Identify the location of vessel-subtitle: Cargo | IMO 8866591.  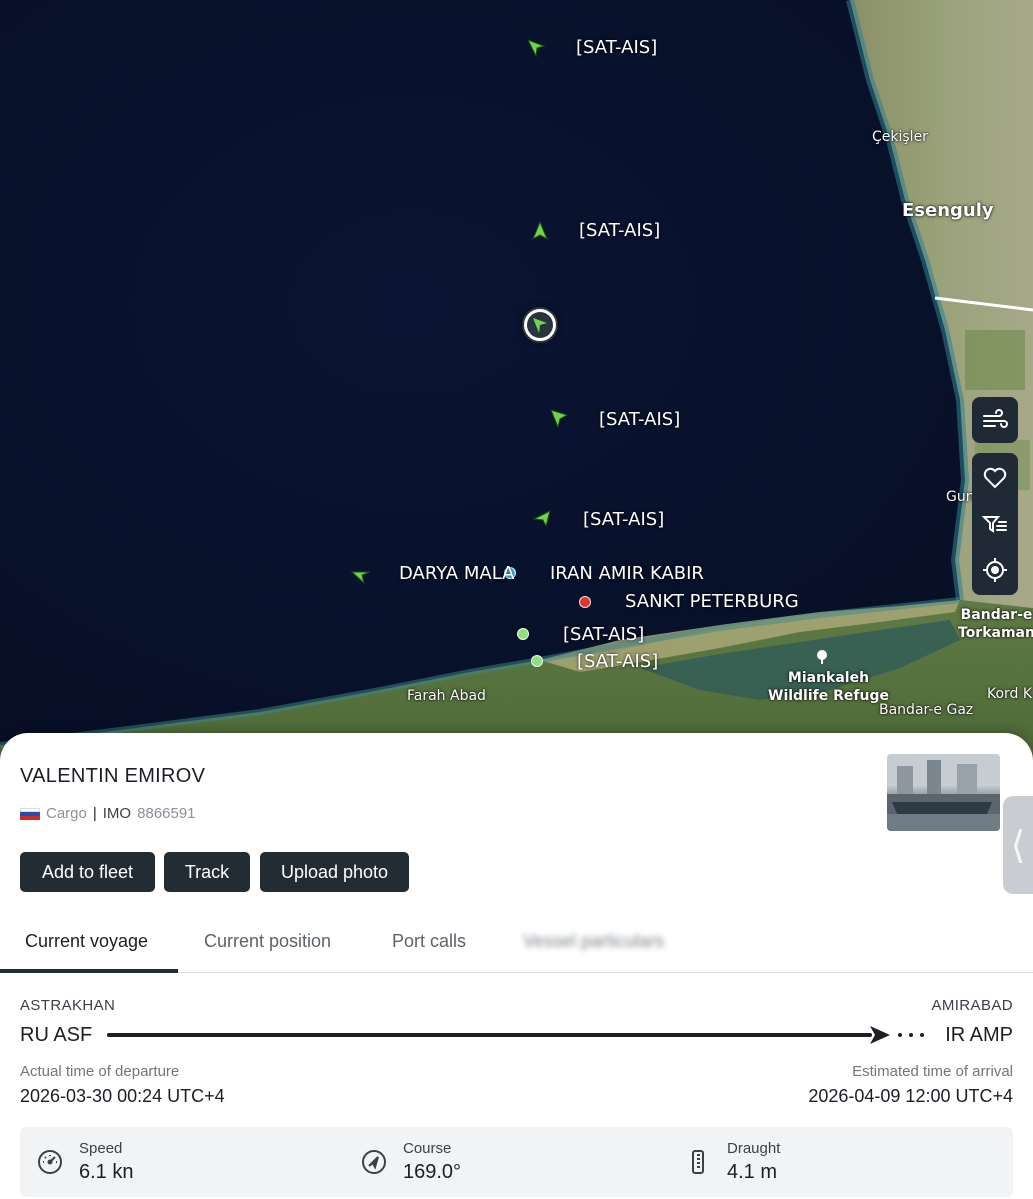
(108, 813).